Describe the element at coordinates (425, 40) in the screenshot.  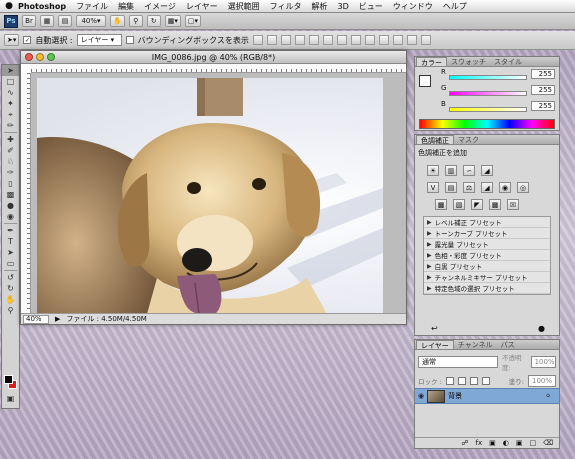
I see `auto-align-icon` at that location.